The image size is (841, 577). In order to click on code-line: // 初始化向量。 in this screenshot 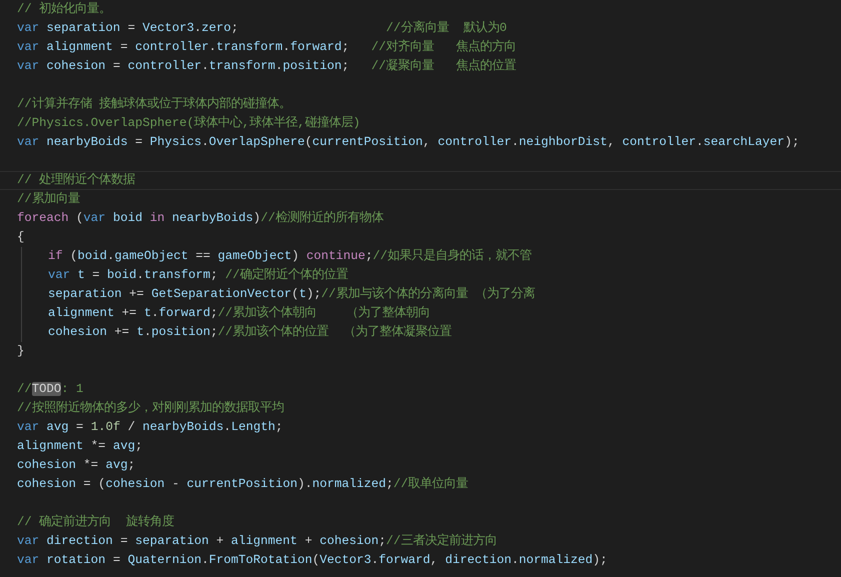, I will do `click(64, 9)`.